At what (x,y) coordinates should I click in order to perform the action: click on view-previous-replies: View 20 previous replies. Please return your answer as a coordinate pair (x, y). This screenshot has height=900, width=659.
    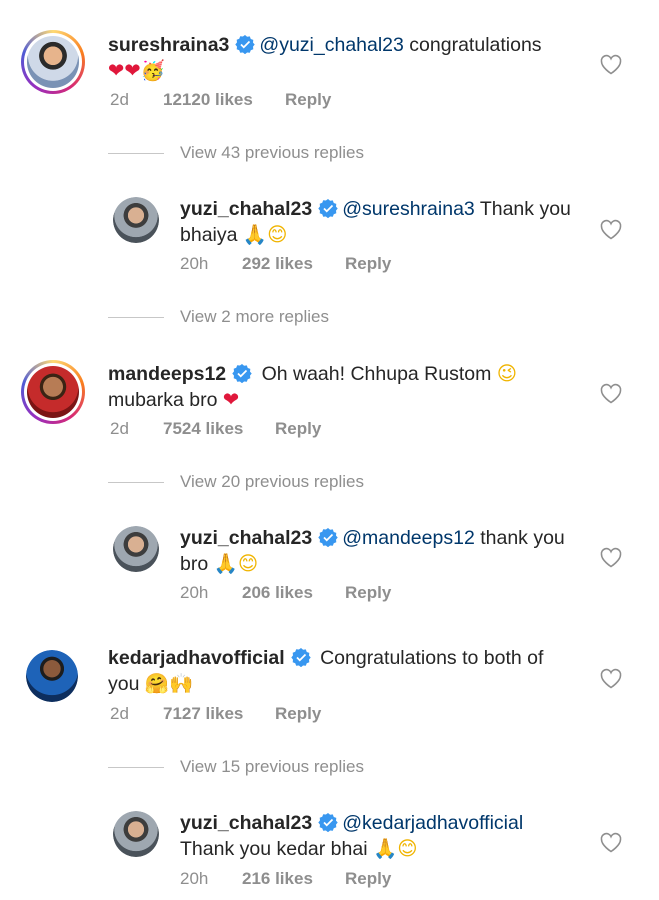
    Looking at the image, I should click on (236, 482).